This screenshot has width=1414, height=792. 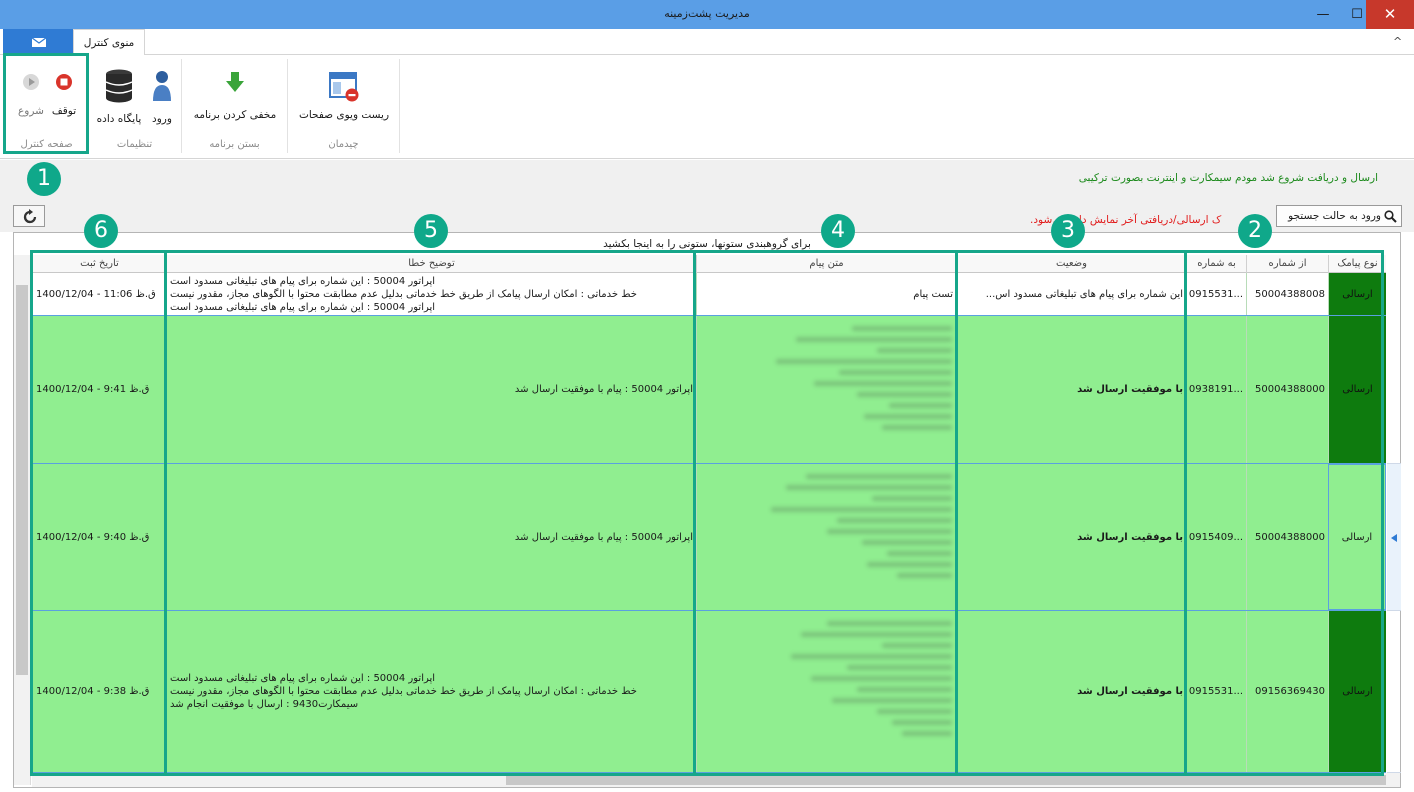 I want to click on refresh-button, so click(x=29, y=216).